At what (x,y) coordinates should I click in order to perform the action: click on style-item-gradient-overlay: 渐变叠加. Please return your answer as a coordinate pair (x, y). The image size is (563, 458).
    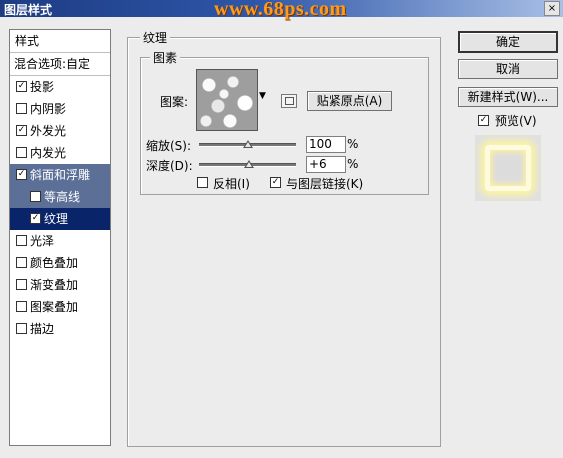
    Looking at the image, I should click on (60, 285).